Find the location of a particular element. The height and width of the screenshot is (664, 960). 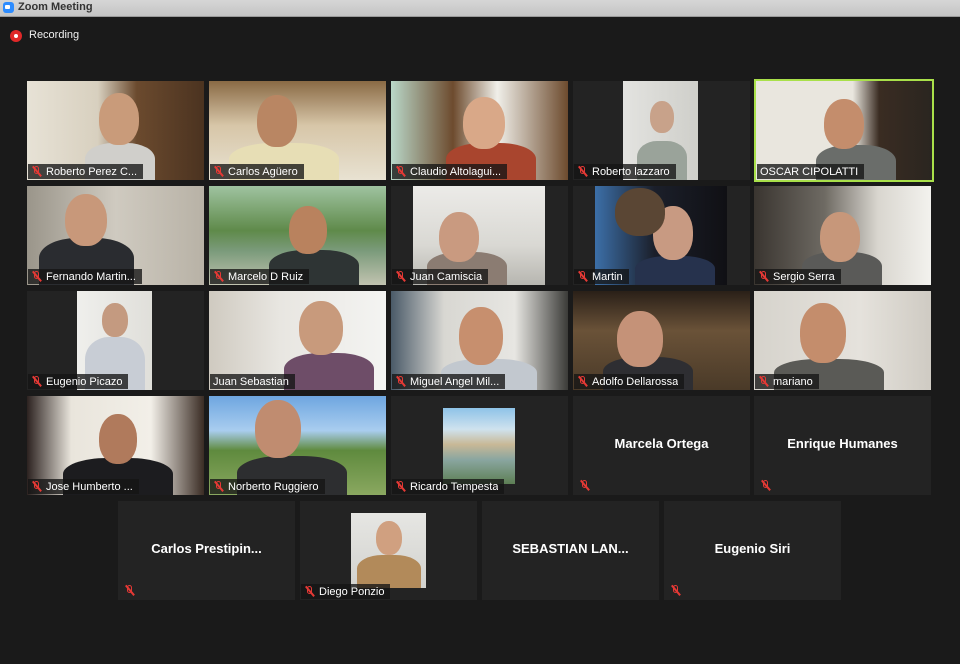

profile-picture is located at coordinates (479, 446).